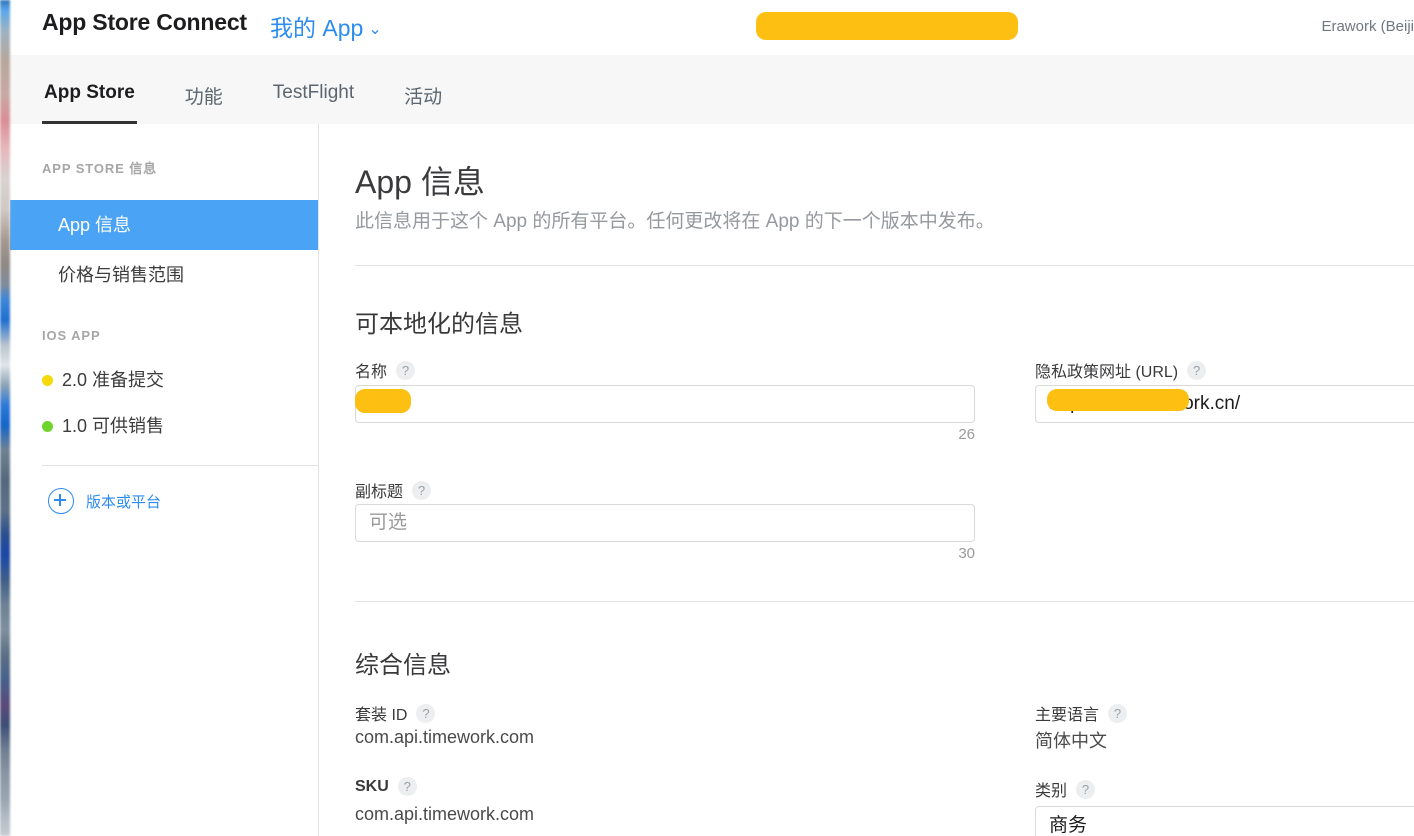 The height and width of the screenshot is (836, 1414). I want to click on subtitle-input-placeholder: 可选, so click(388, 522).